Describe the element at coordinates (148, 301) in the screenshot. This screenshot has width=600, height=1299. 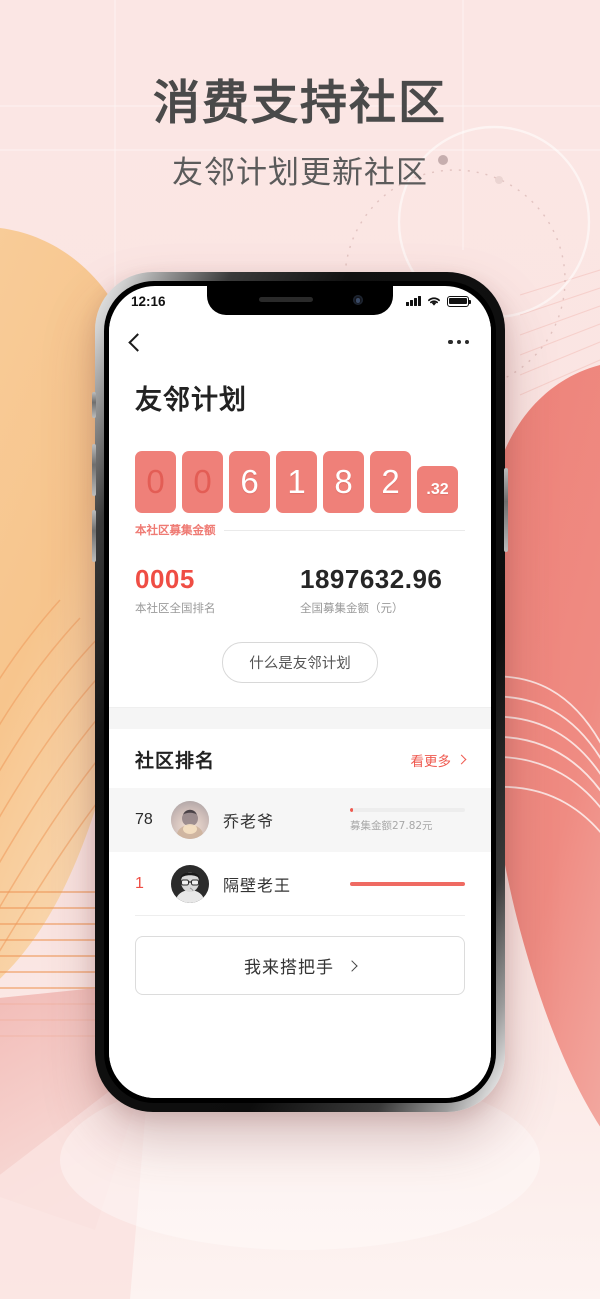
I see `status-time: 12:16` at that location.